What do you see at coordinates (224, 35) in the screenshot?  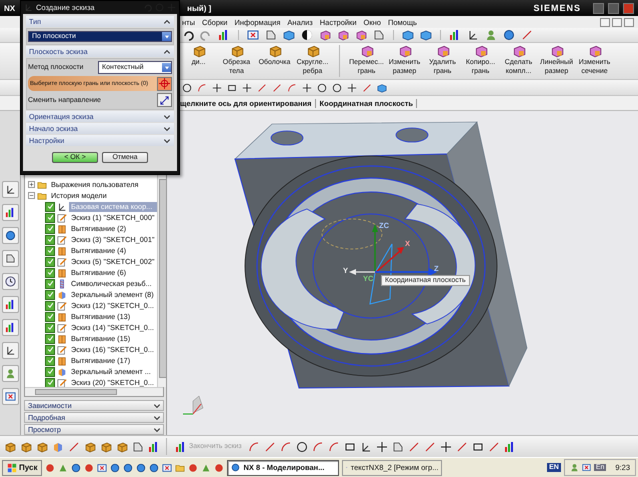 I see `chart-icon` at bounding box center [224, 35].